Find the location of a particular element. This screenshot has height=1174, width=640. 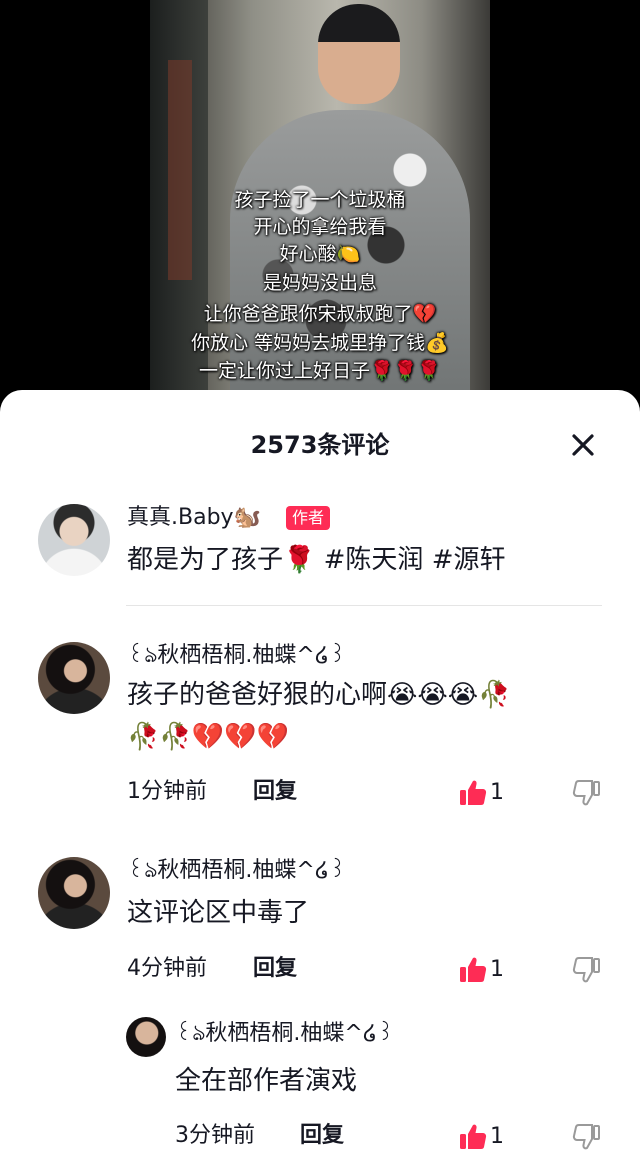

comments-count-title: 2573条评论 is located at coordinates (320, 445).